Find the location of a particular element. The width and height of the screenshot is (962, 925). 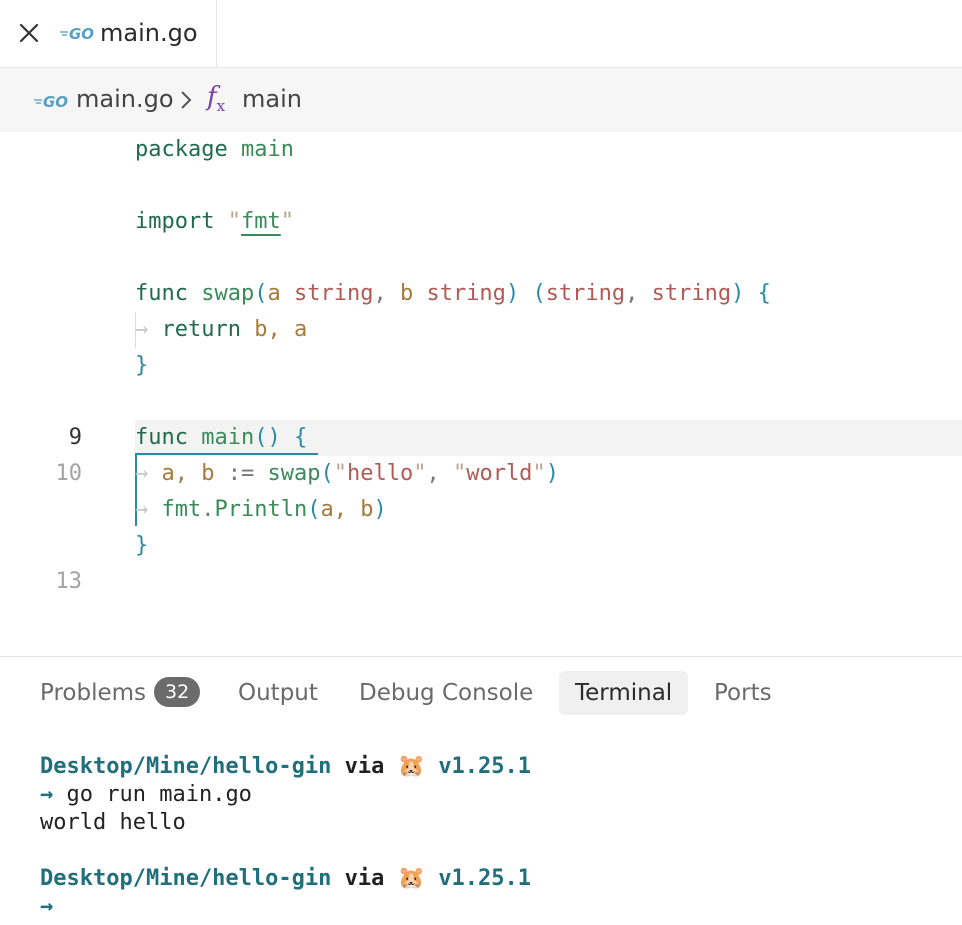

tab-problems: Problems 32 is located at coordinates (120, 693).